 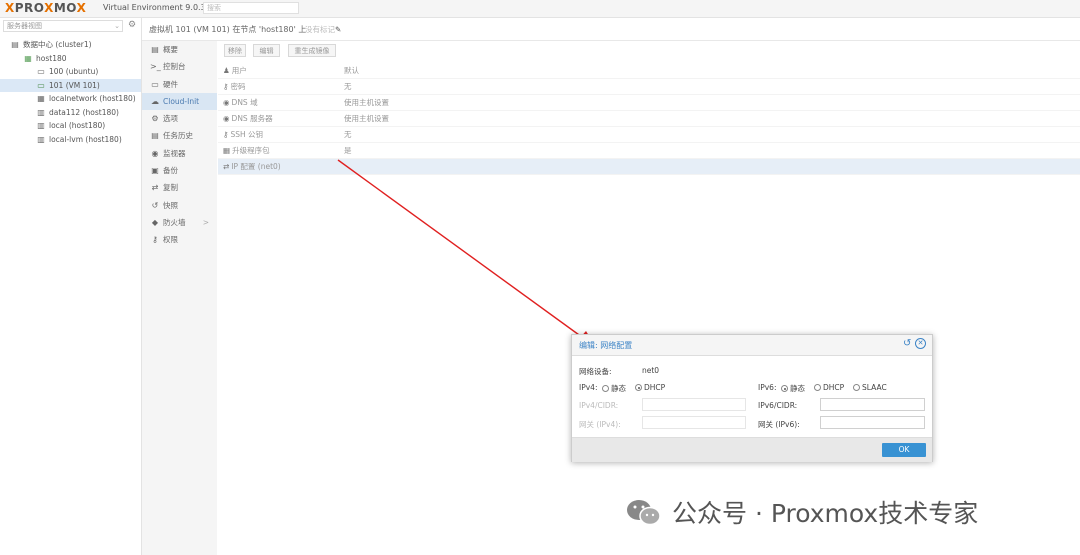 I want to click on ipv4-gateway-label: 网关 (IPv4):, so click(x=600, y=424).